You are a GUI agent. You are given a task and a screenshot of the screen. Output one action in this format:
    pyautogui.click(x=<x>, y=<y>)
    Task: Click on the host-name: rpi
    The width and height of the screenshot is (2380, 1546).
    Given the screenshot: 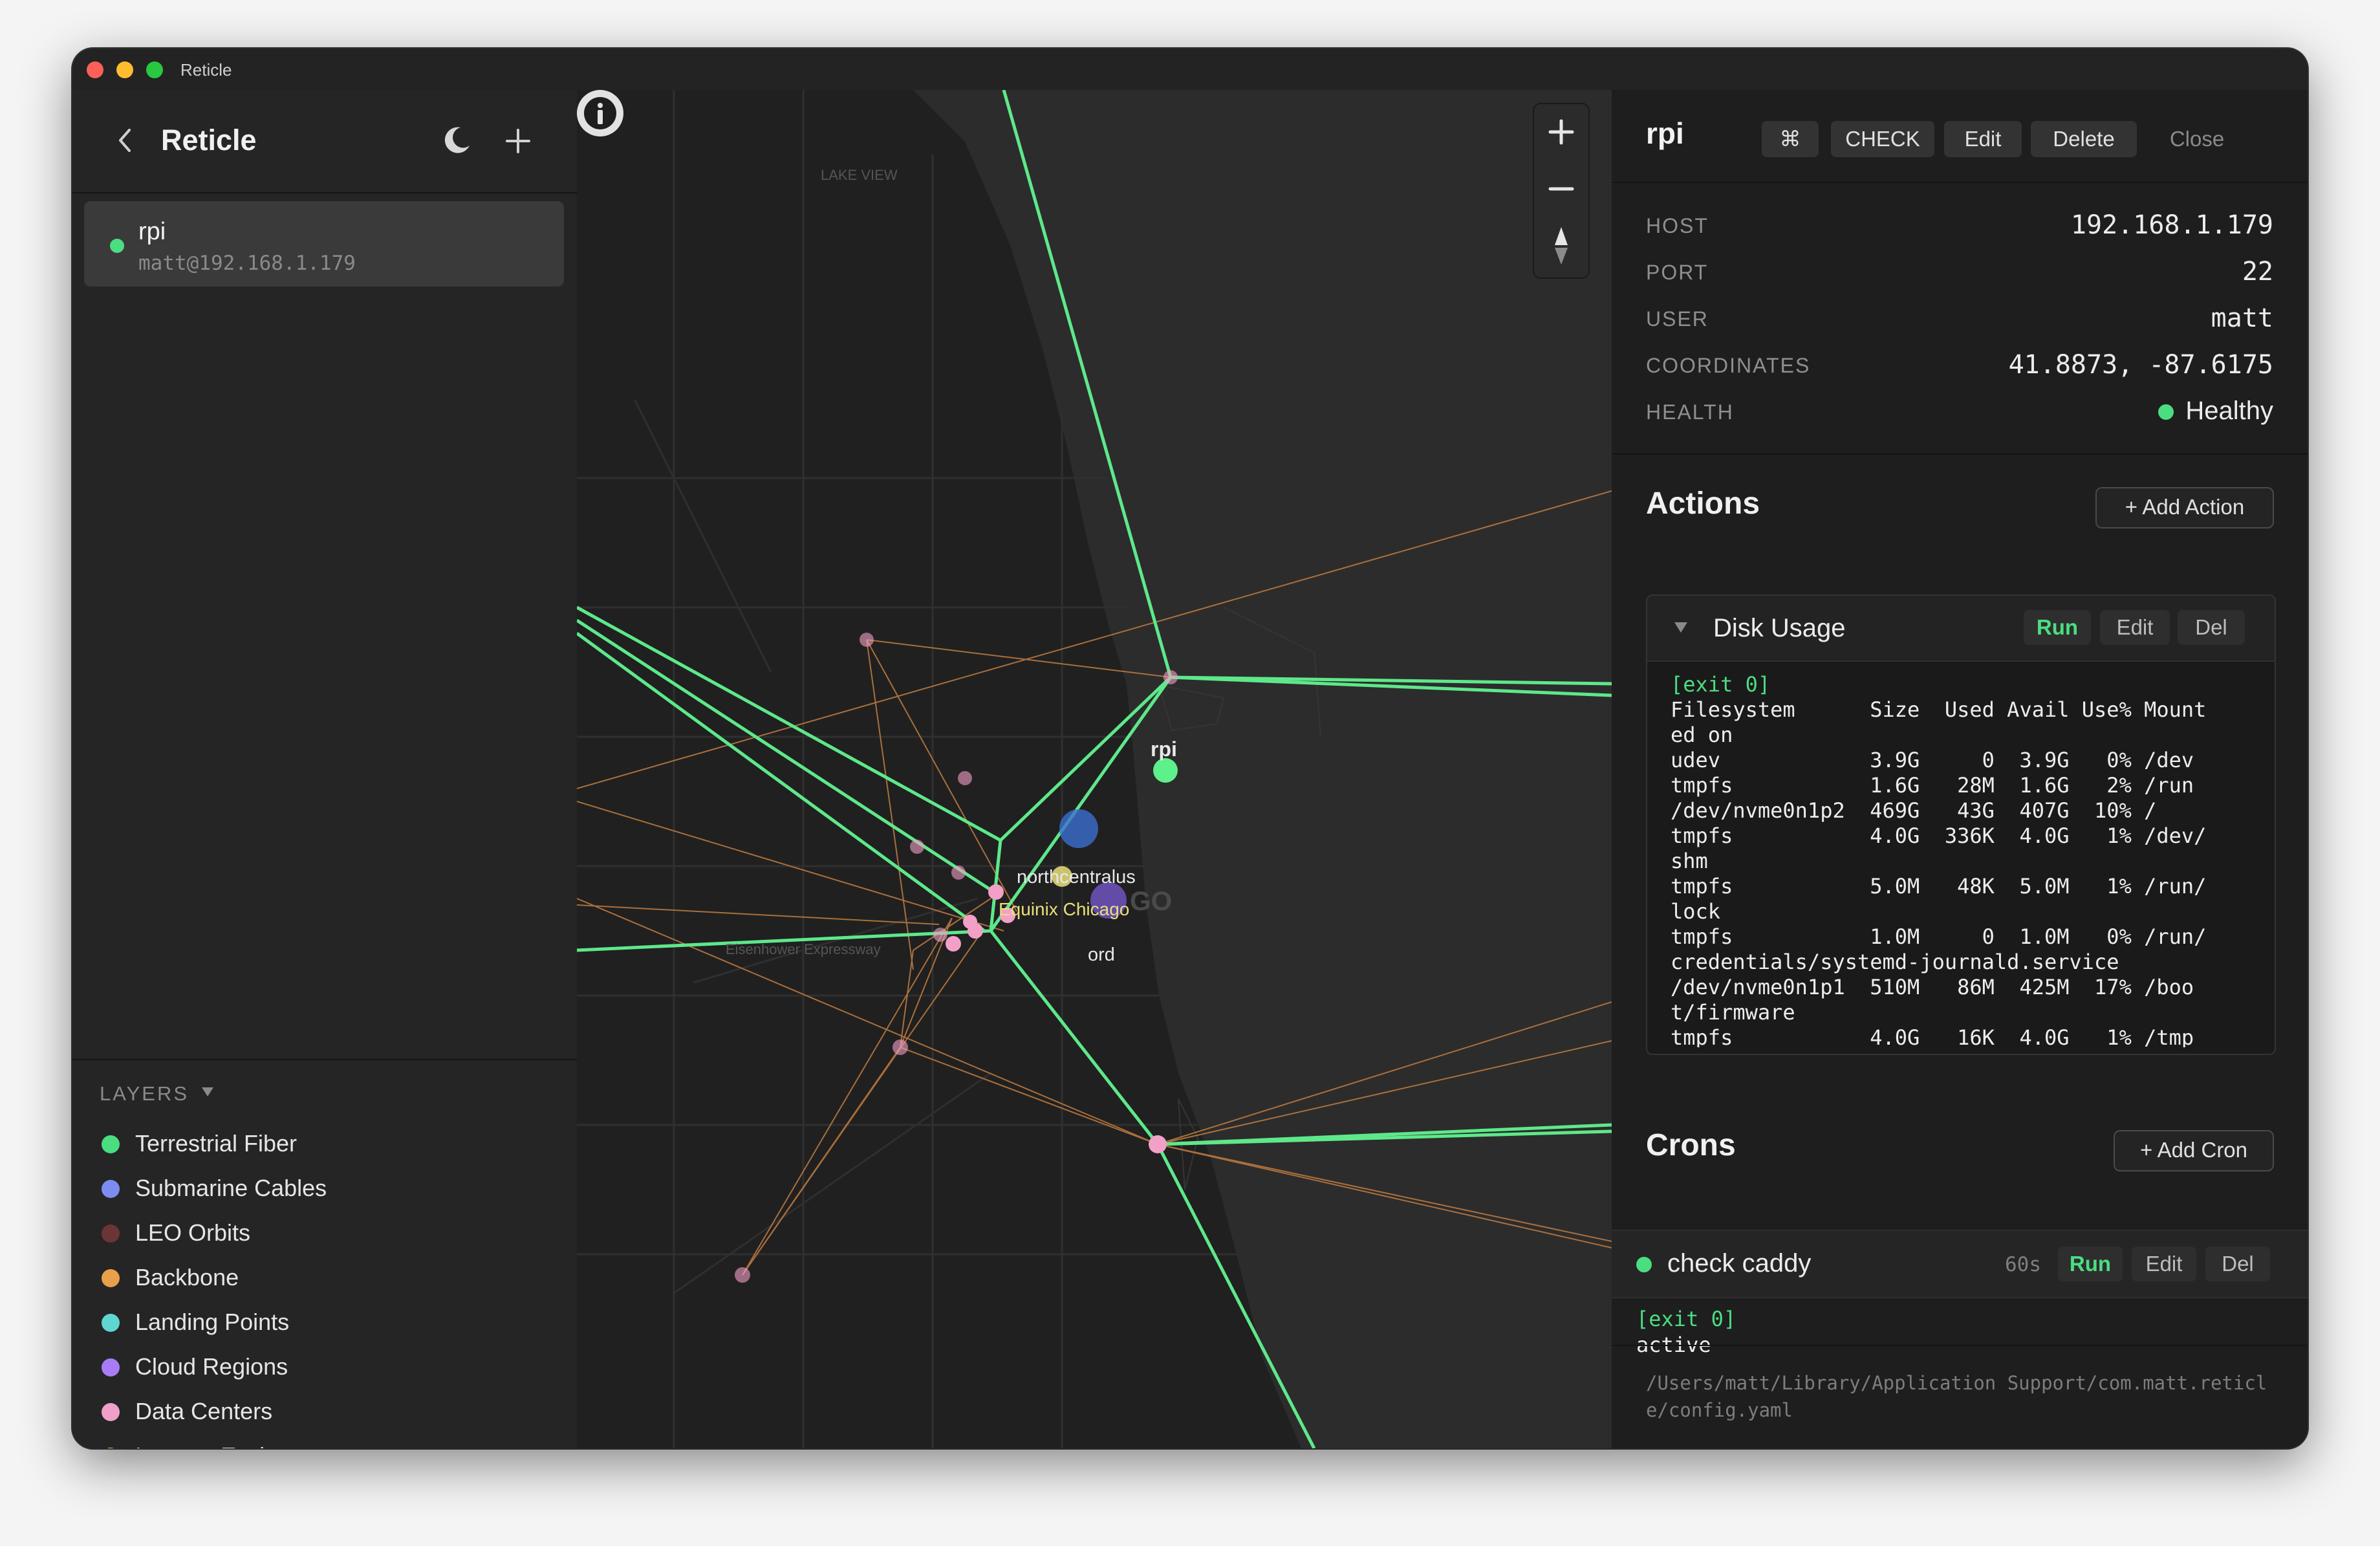 What is the action you would take?
    pyautogui.click(x=152, y=231)
    